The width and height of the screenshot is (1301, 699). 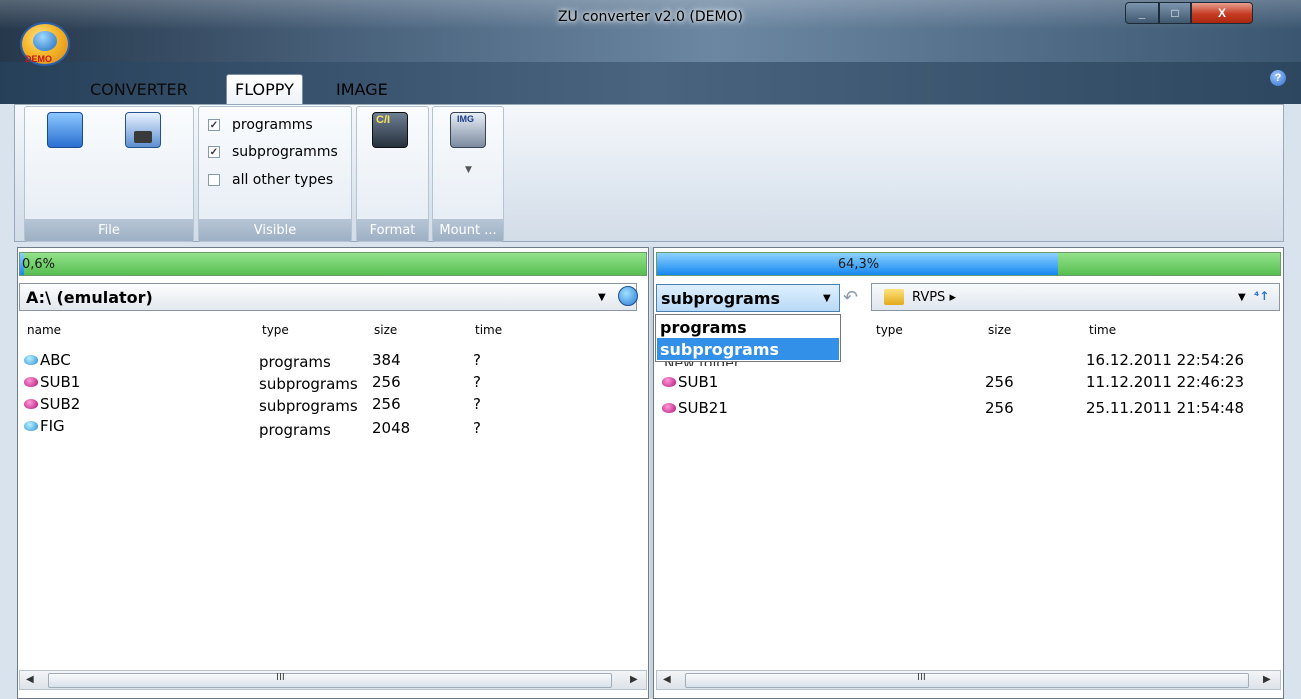 What do you see at coordinates (55, 360) in the screenshot?
I see `file-name: ABC` at bounding box center [55, 360].